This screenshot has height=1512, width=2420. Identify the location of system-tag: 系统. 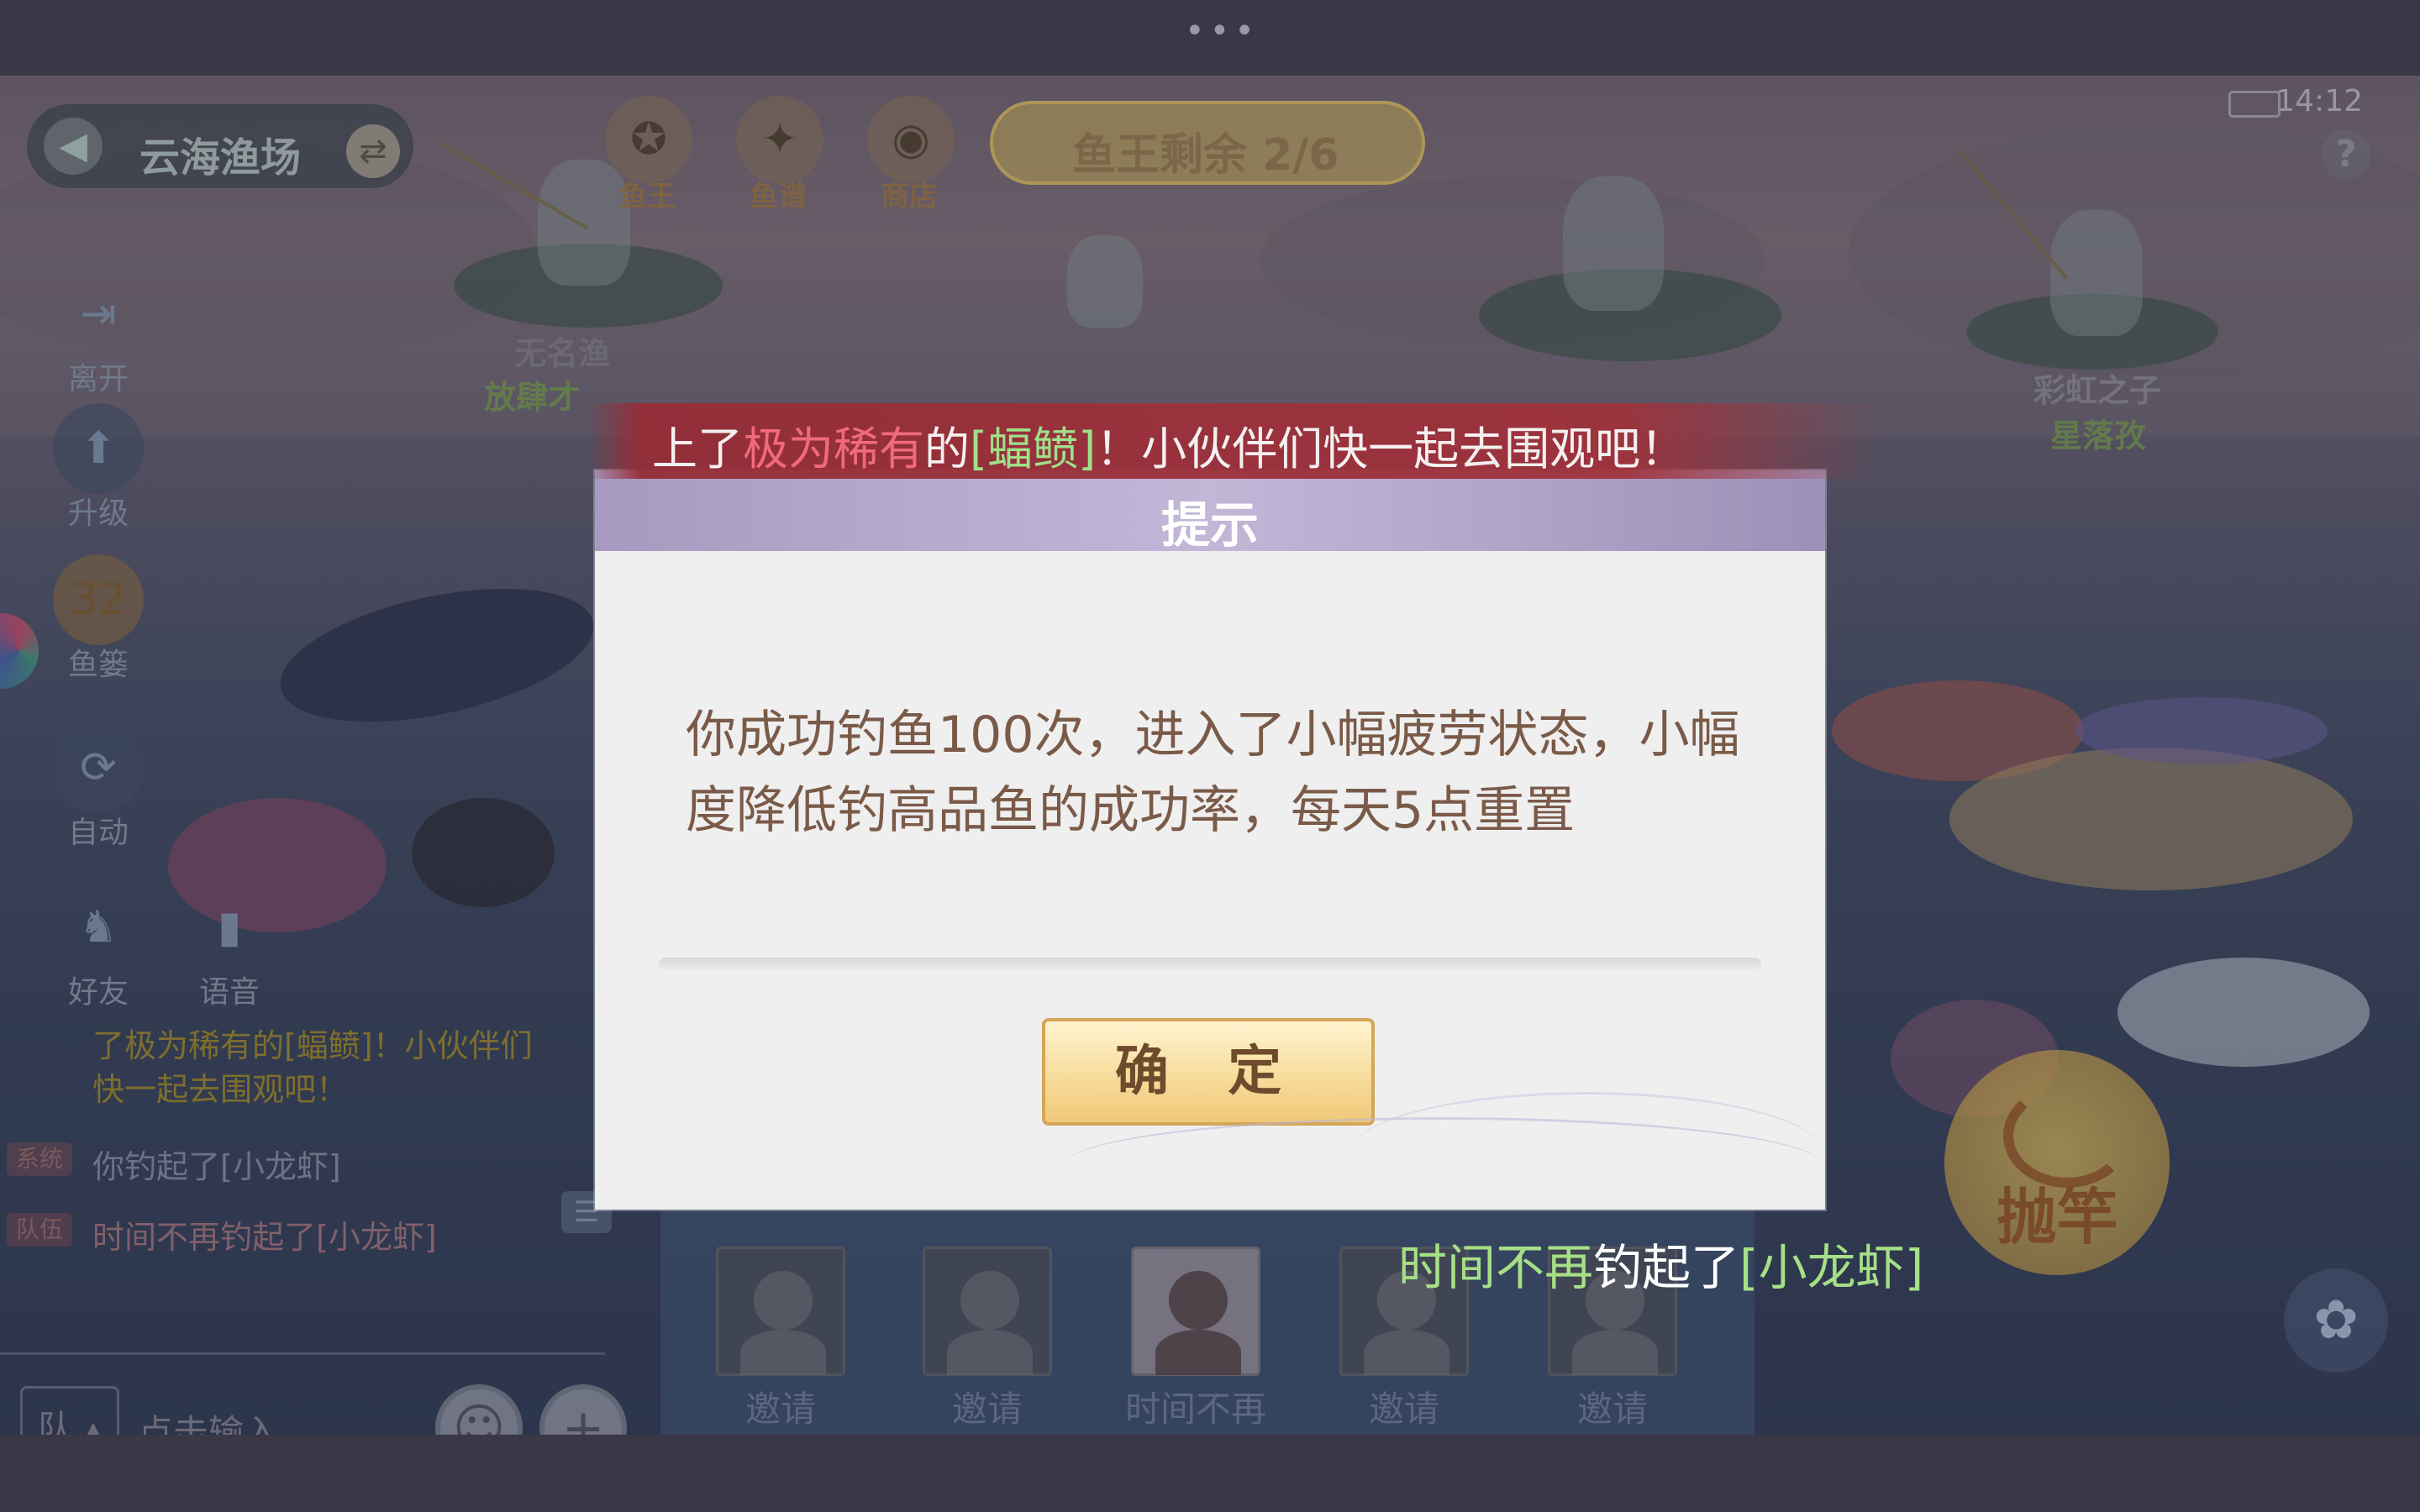
(39, 1159).